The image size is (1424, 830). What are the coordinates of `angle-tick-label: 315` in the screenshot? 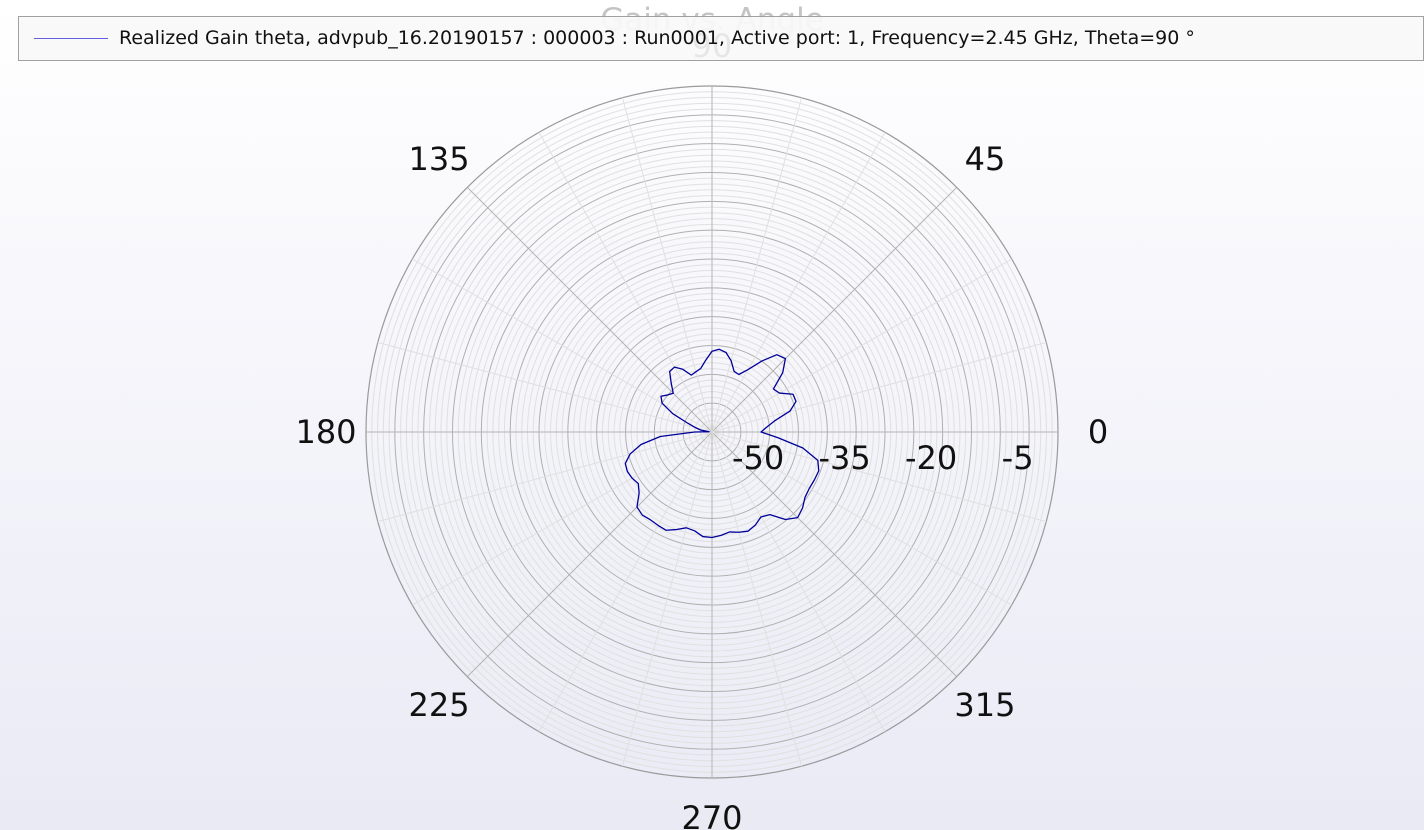 It's located at (984, 705).